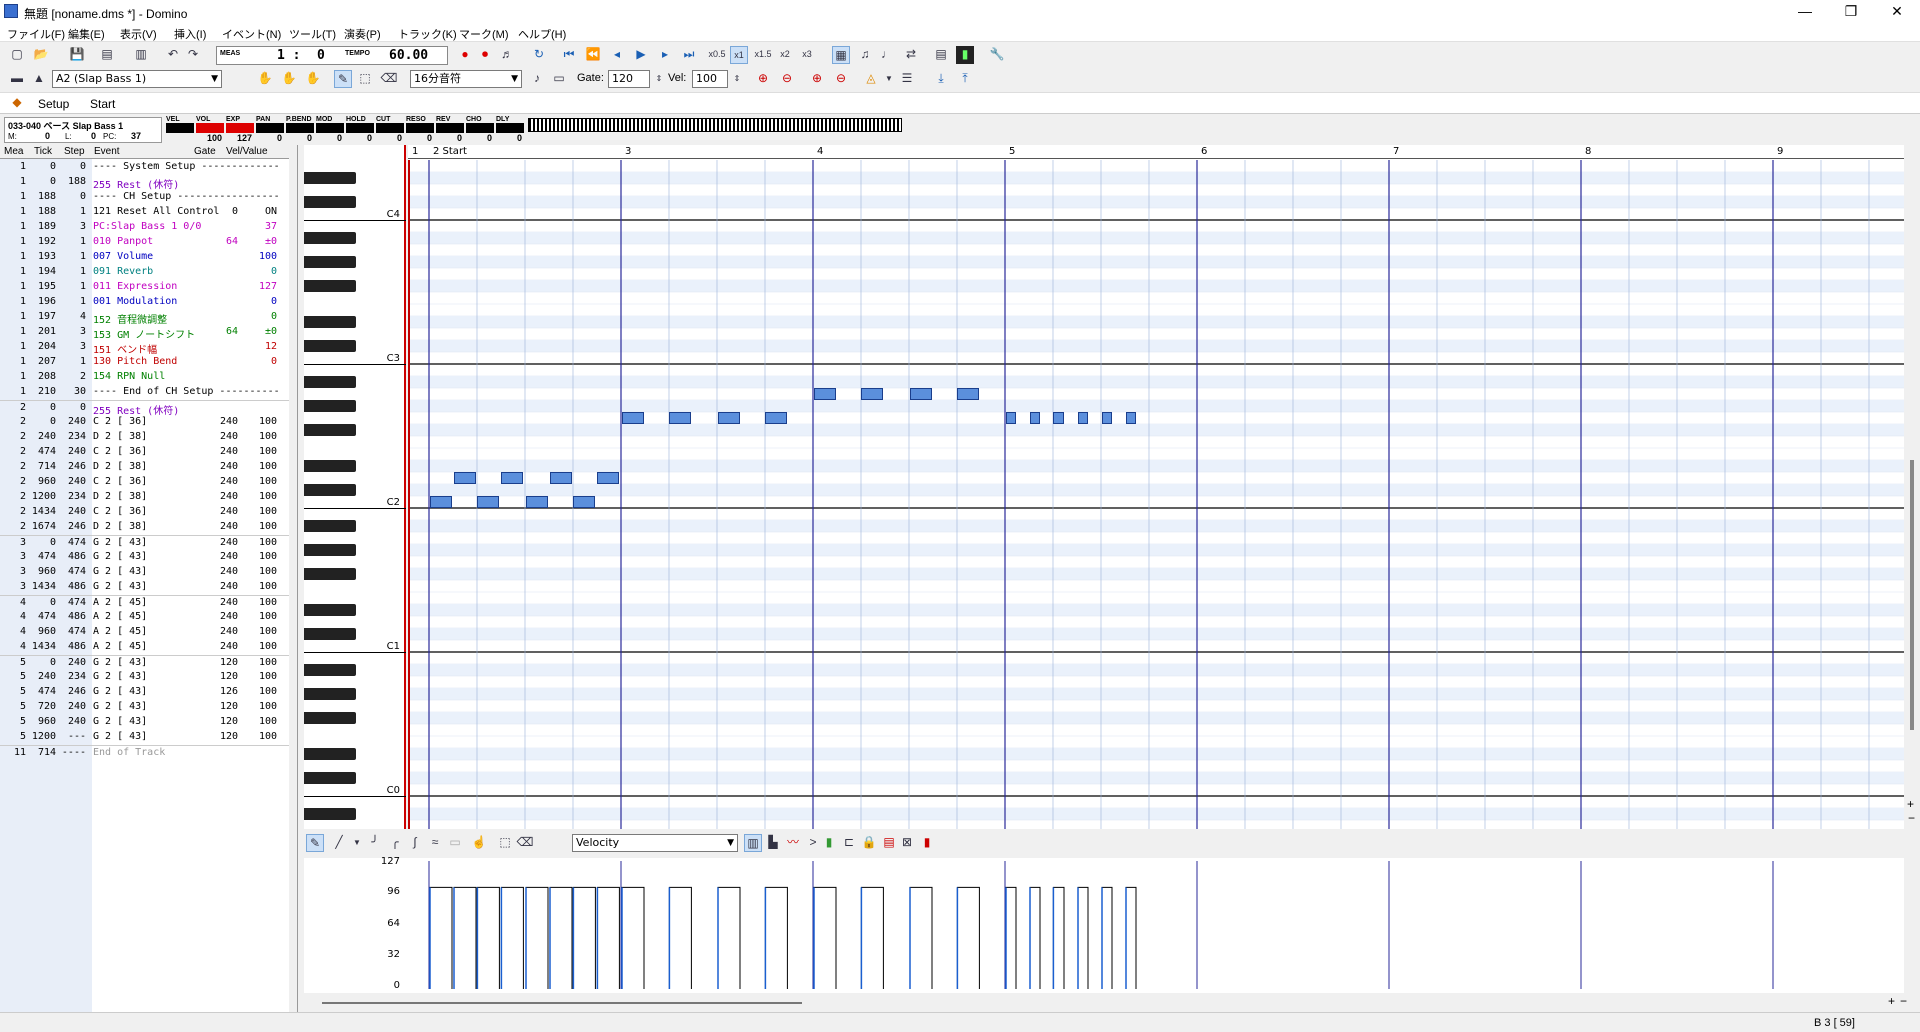  What do you see at coordinates (145, 587) in the screenshot?
I see `event-row: 3 1434 486 G 2 [ 43] 240 100` at bounding box center [145, 587].